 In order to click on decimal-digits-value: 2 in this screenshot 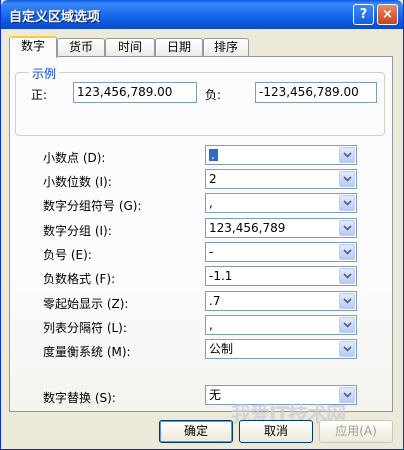, I will do `click(213, 179)`.